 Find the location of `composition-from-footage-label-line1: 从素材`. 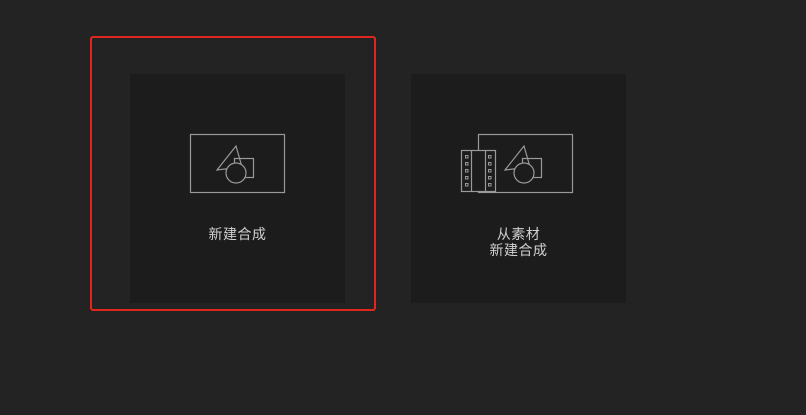

composition-from-footage-label-line1: 从素材 is located at coordinates (518, 235).